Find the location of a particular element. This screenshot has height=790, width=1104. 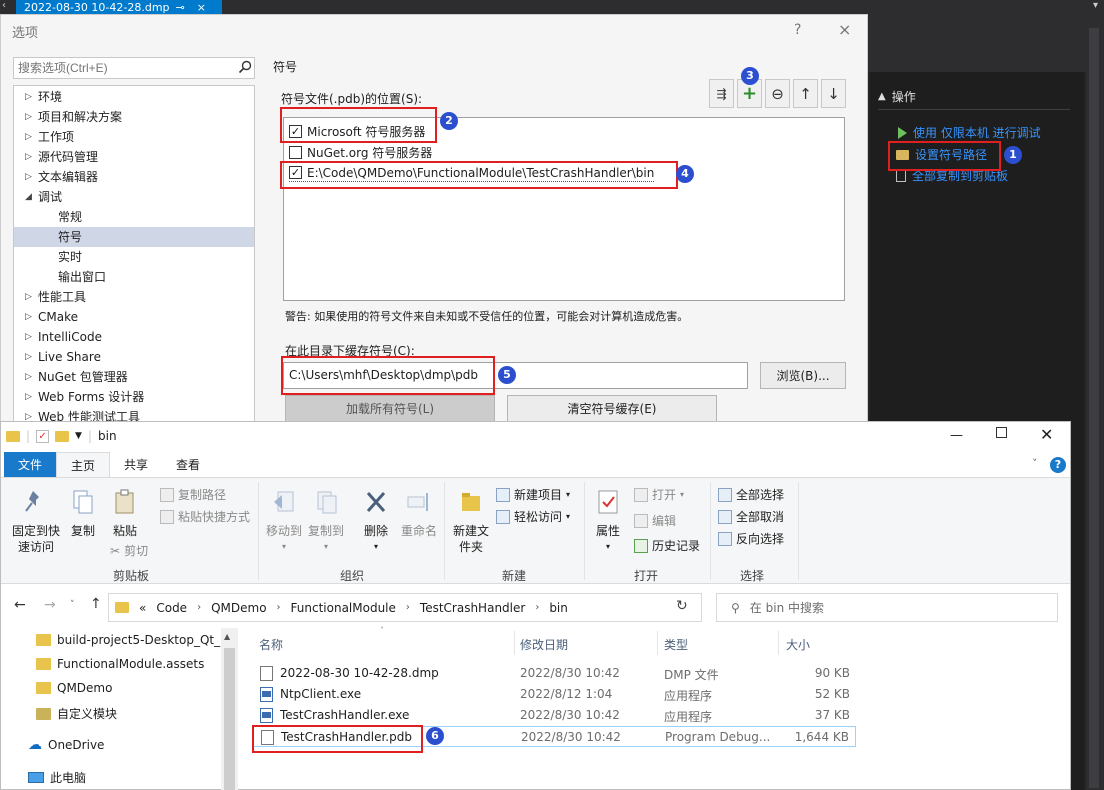

tree-item: ▷ 性能工具 is located at coordinates (134, 297).